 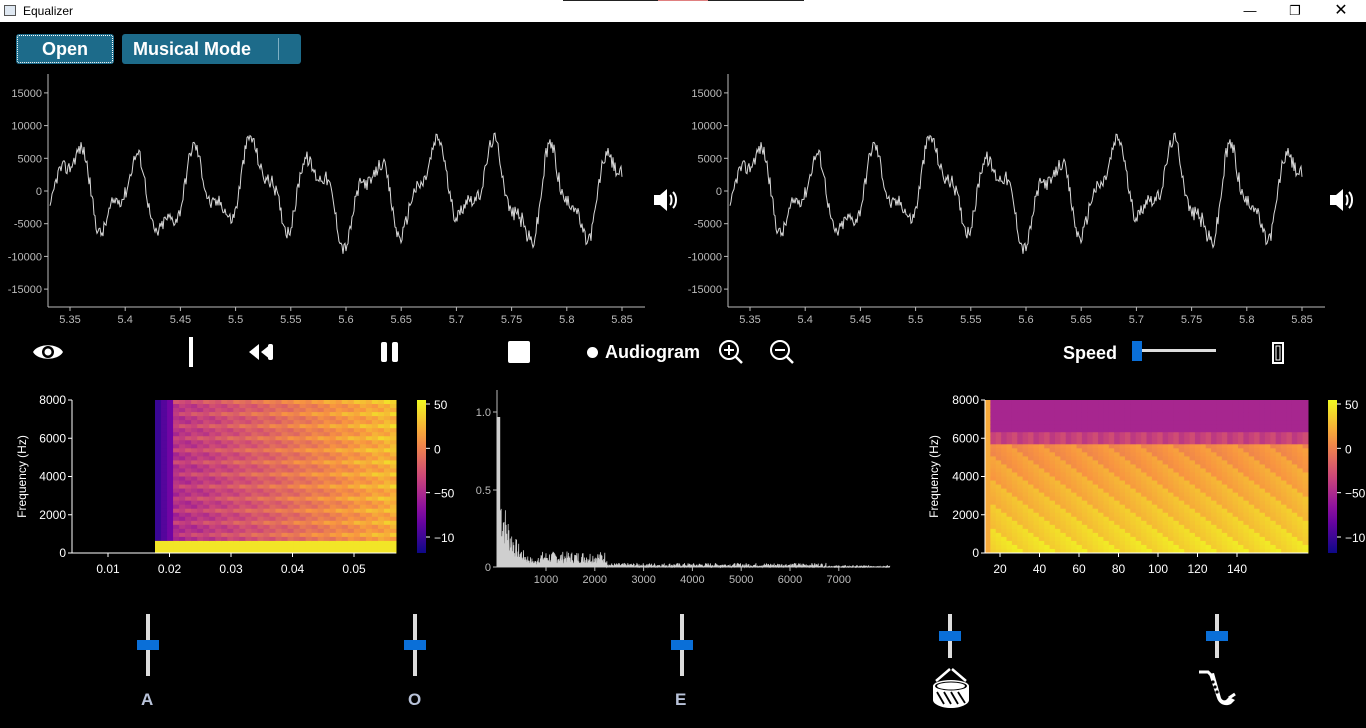 I want to click on frequency-spectrum-plot: 1.0 0.5 0 1000 2000 3000 4000 5000 6000 7000, so click(x=690, y=485).